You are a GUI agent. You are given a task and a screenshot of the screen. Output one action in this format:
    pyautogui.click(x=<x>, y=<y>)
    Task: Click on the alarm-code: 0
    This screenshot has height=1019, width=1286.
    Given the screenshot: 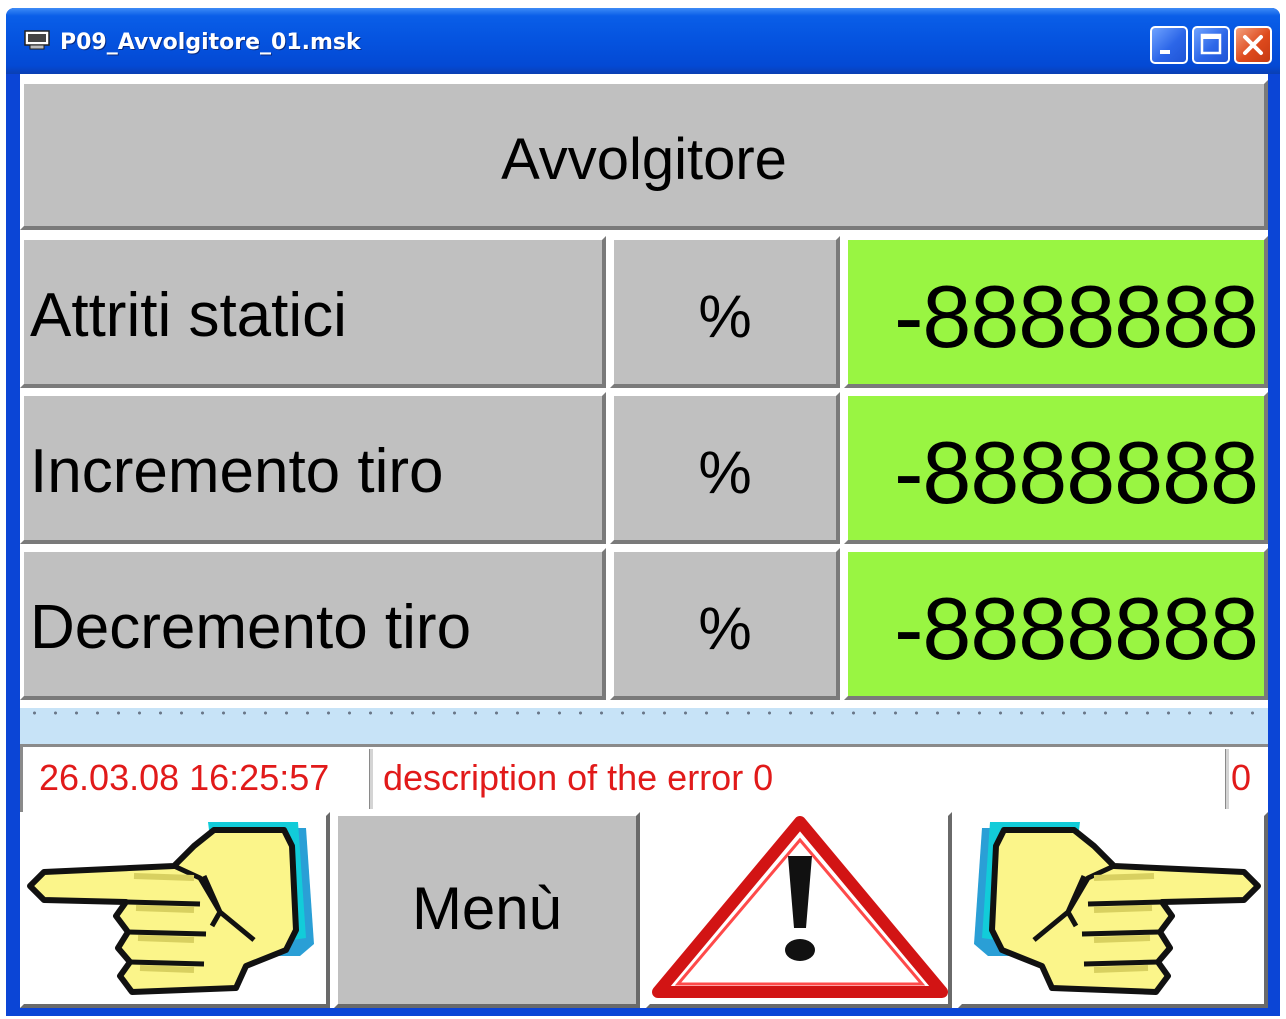 What is the action you would take?
    pyautogui.click(x=1241, y=777)
    